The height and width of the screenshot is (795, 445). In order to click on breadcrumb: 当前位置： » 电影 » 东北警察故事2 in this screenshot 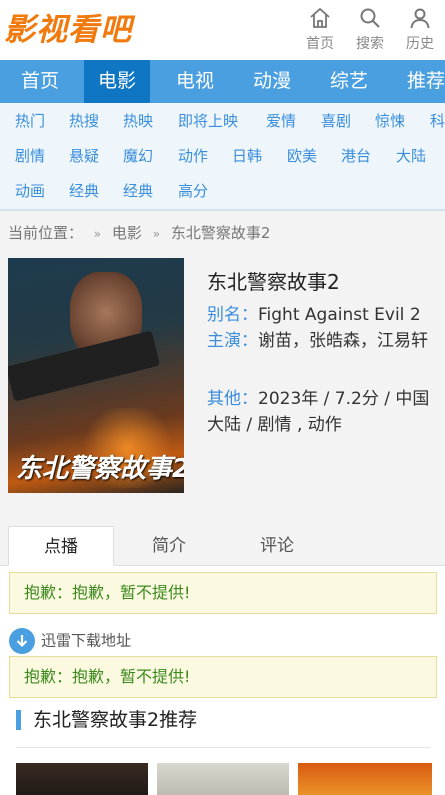, I will do `click(139, 232)`.